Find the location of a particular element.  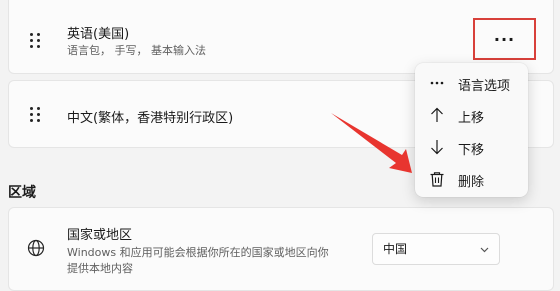

menu-item-move-down: 下移 is located at coordinates (471, 147).